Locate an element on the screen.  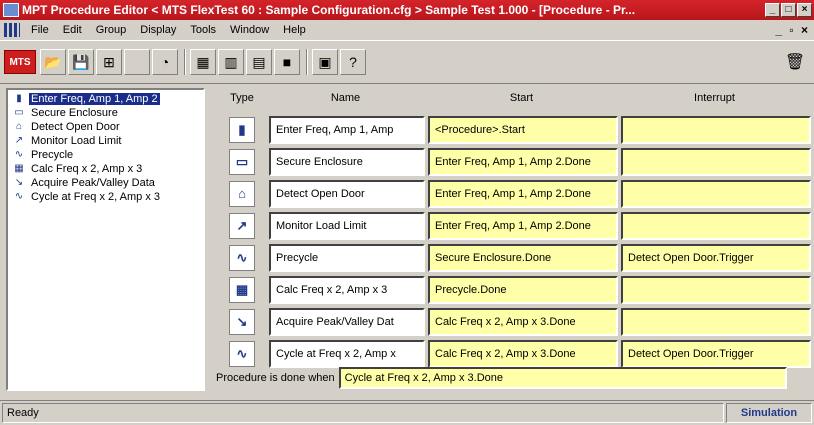
clock-icon: ◔ is located at coordinates (165, 62).